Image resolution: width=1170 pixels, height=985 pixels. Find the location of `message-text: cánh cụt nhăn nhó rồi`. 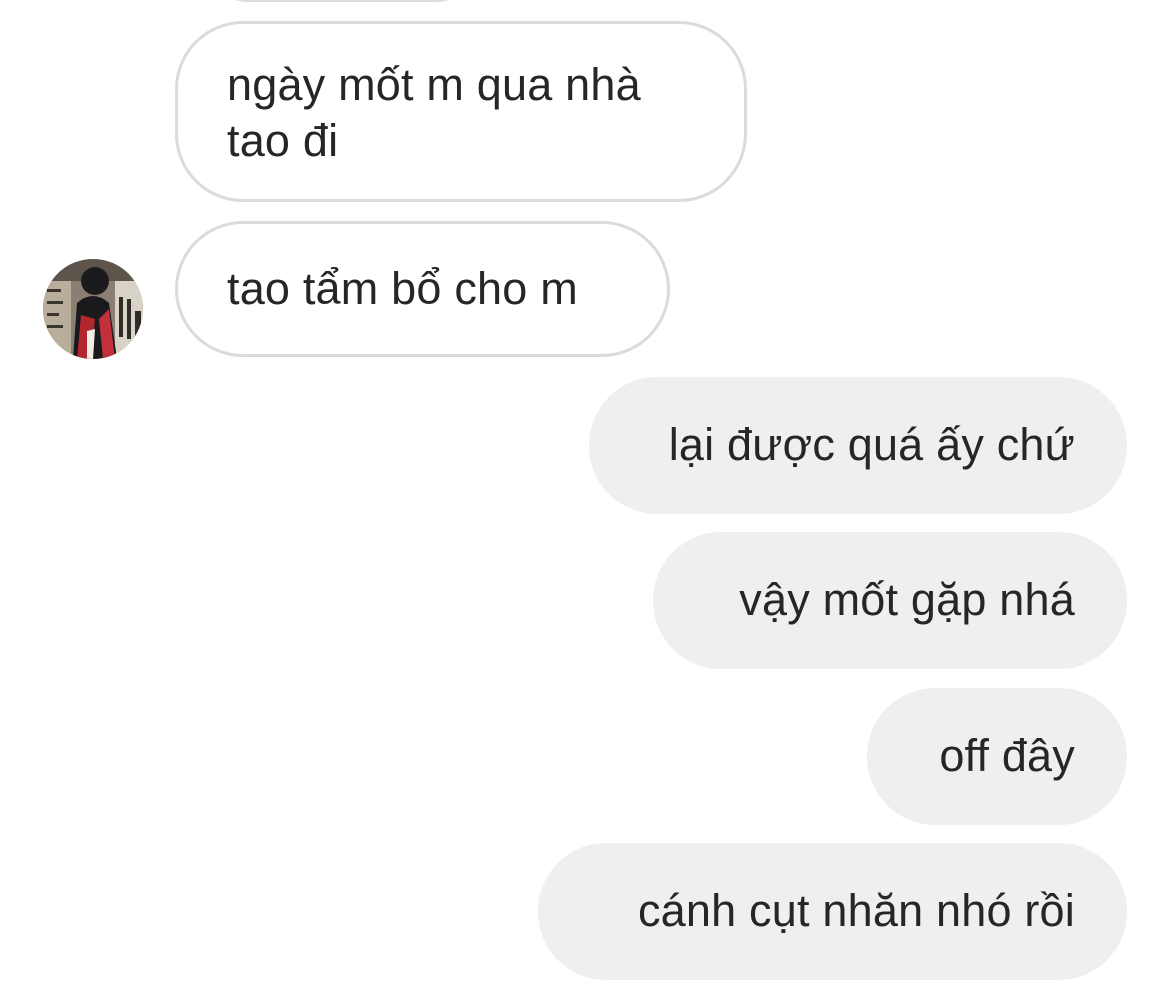

message-text: cánh cụt nhăn nhó rồi is located at coordinates (856, 910).